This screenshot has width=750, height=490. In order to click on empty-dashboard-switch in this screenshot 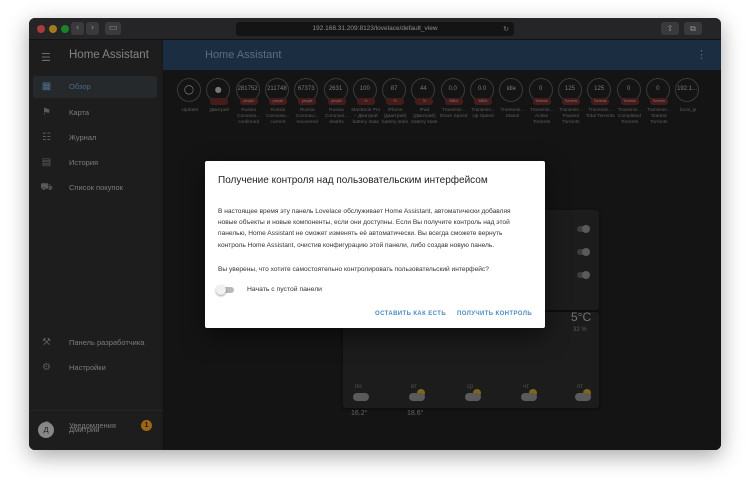, I will do `click(226, 290)`.